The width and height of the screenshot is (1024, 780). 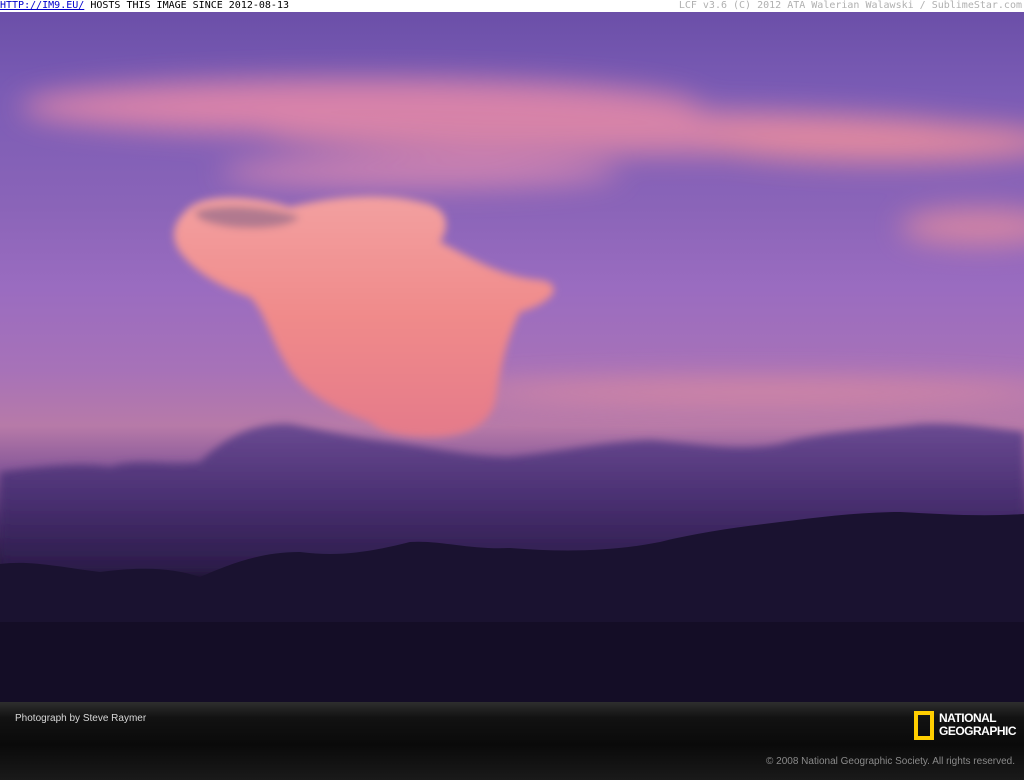 I want to click on national-geographic-logo: NATIONAL GEOGRAPHIC, so click(x=965, y=726).